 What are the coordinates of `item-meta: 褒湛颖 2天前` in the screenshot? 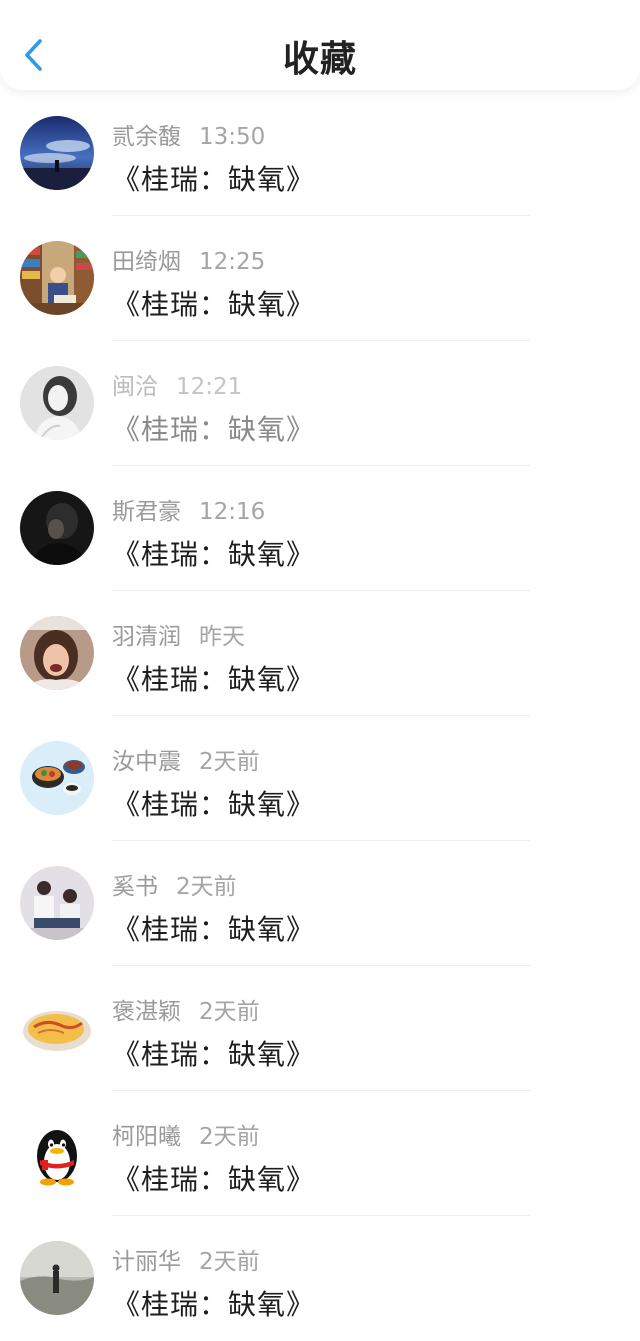 It's located at (186, 1009).